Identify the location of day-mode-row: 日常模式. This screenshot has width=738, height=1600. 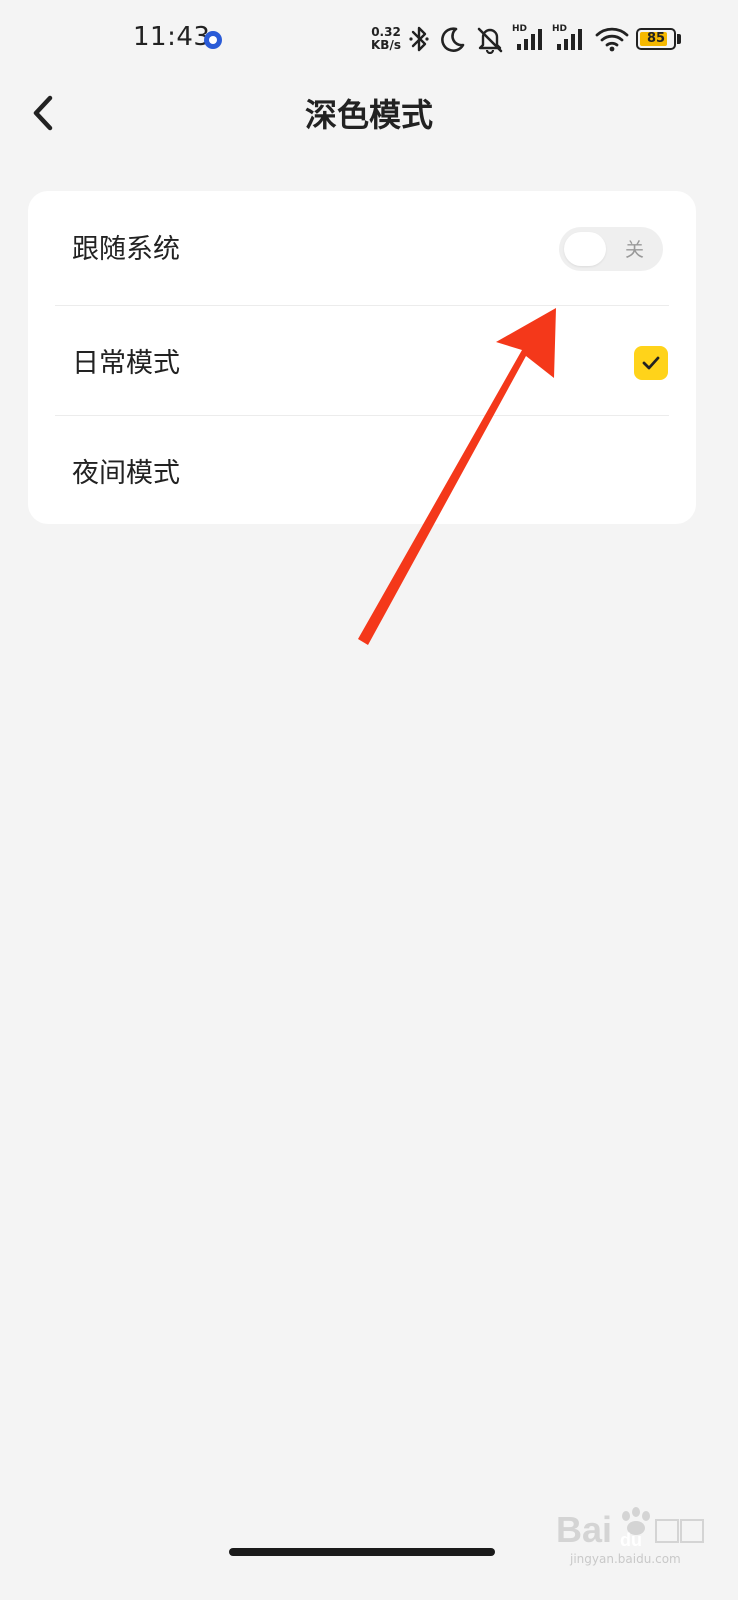
(362, 360).